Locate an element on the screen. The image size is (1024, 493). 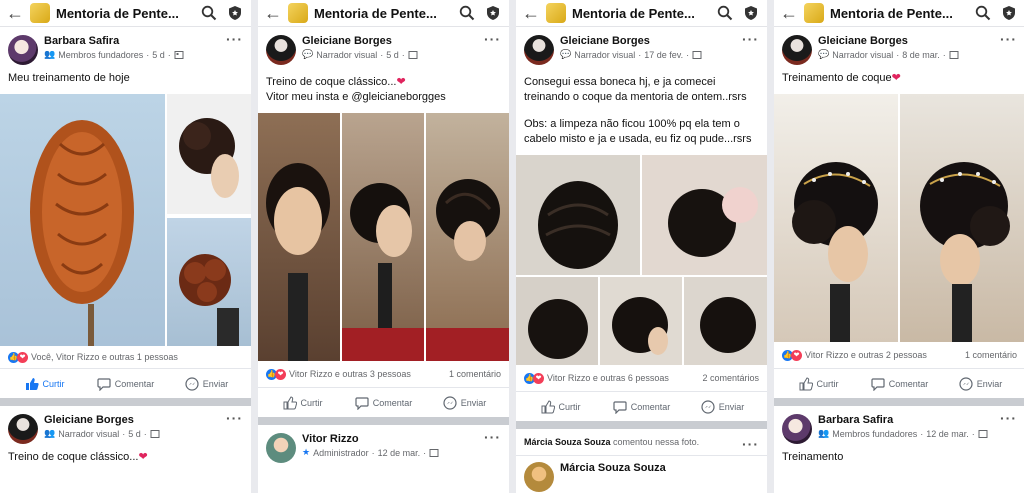
post-meta: 💬 Narrador visual · 8 de mar. · is located at coordinates (917, 54).